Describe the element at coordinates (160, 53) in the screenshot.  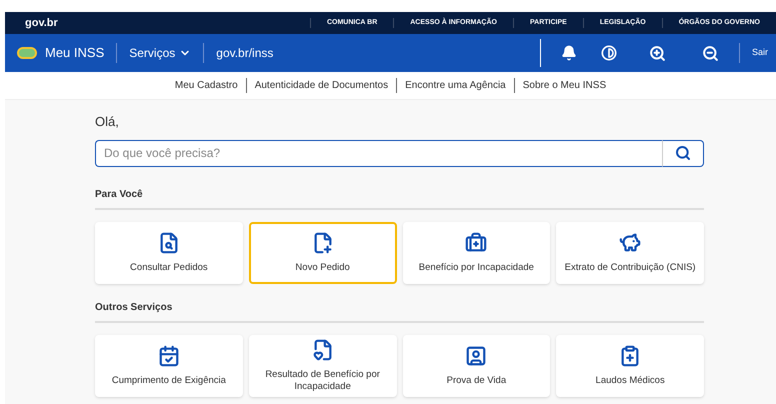
I see `services-menu: Serviços` at that location.